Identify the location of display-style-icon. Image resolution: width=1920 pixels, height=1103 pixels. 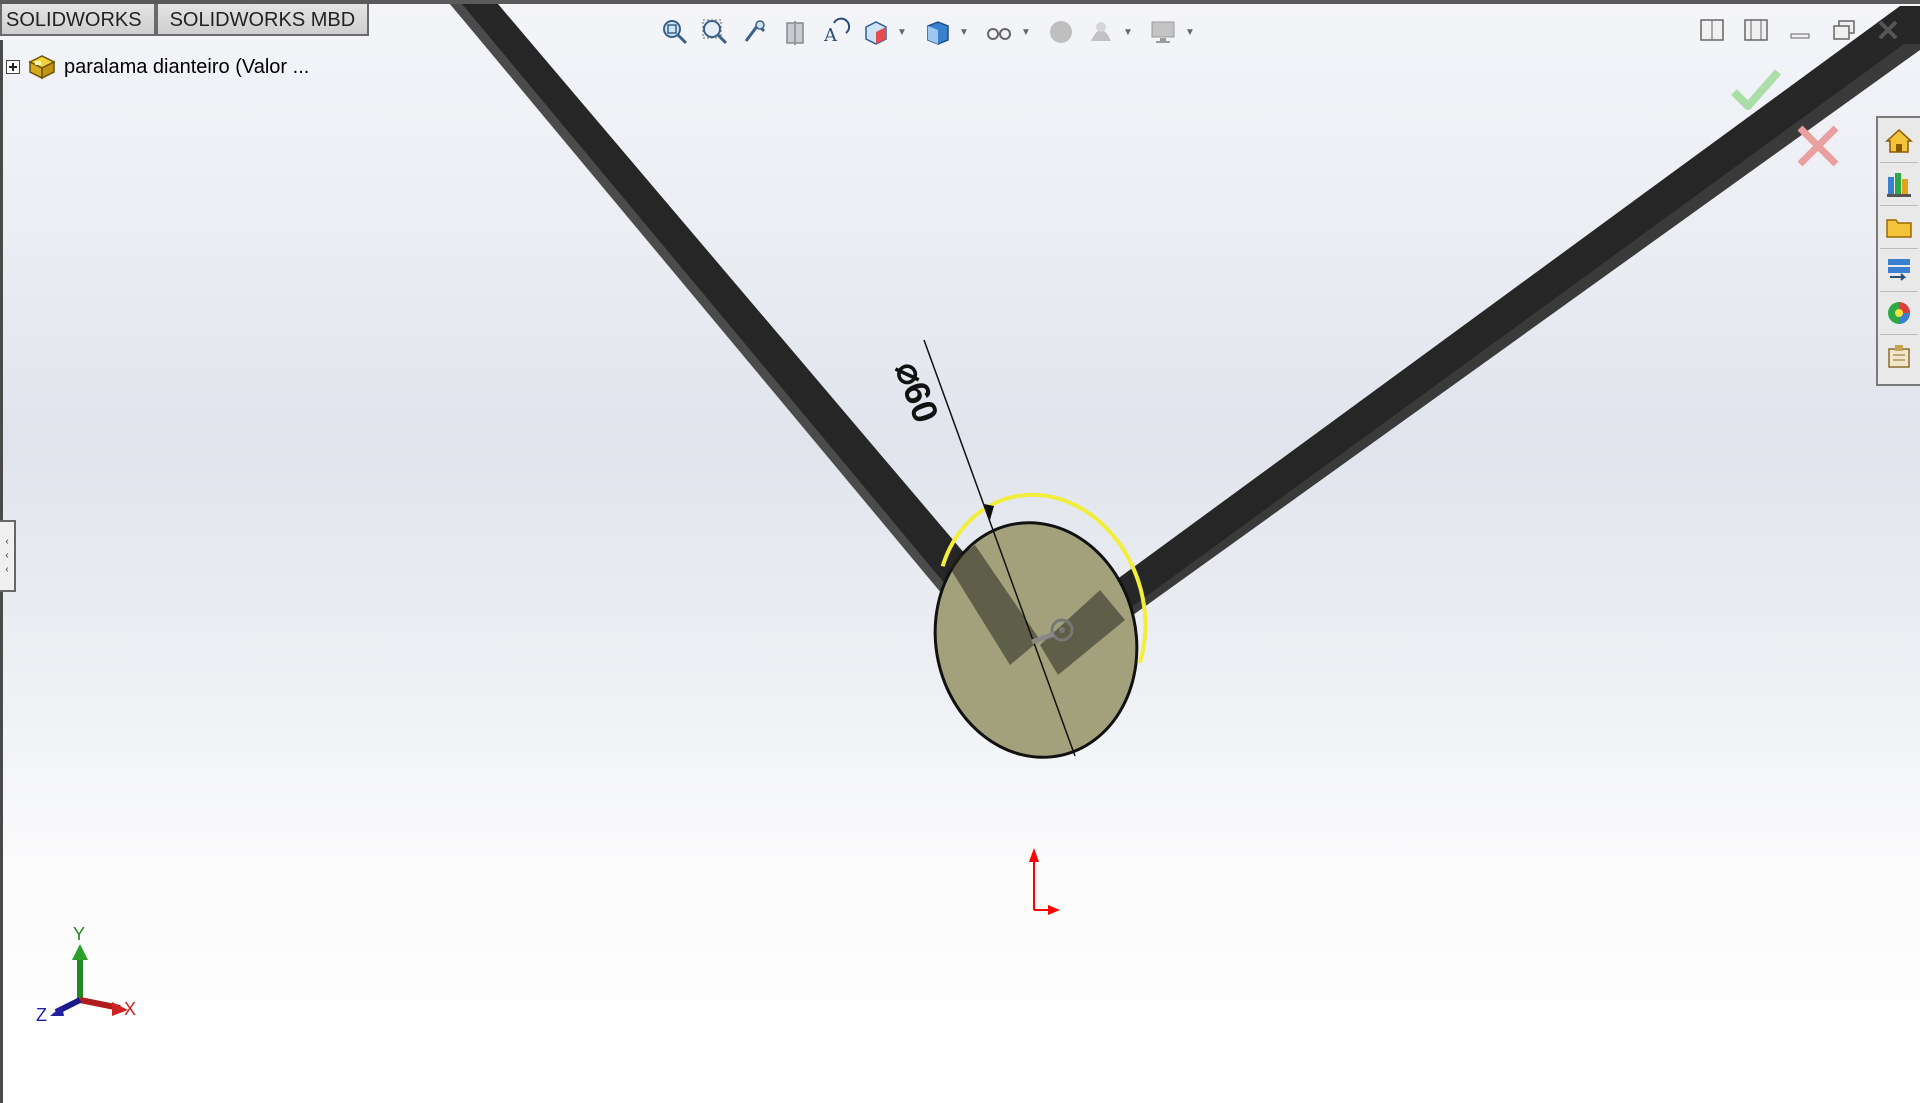
(938, 33).